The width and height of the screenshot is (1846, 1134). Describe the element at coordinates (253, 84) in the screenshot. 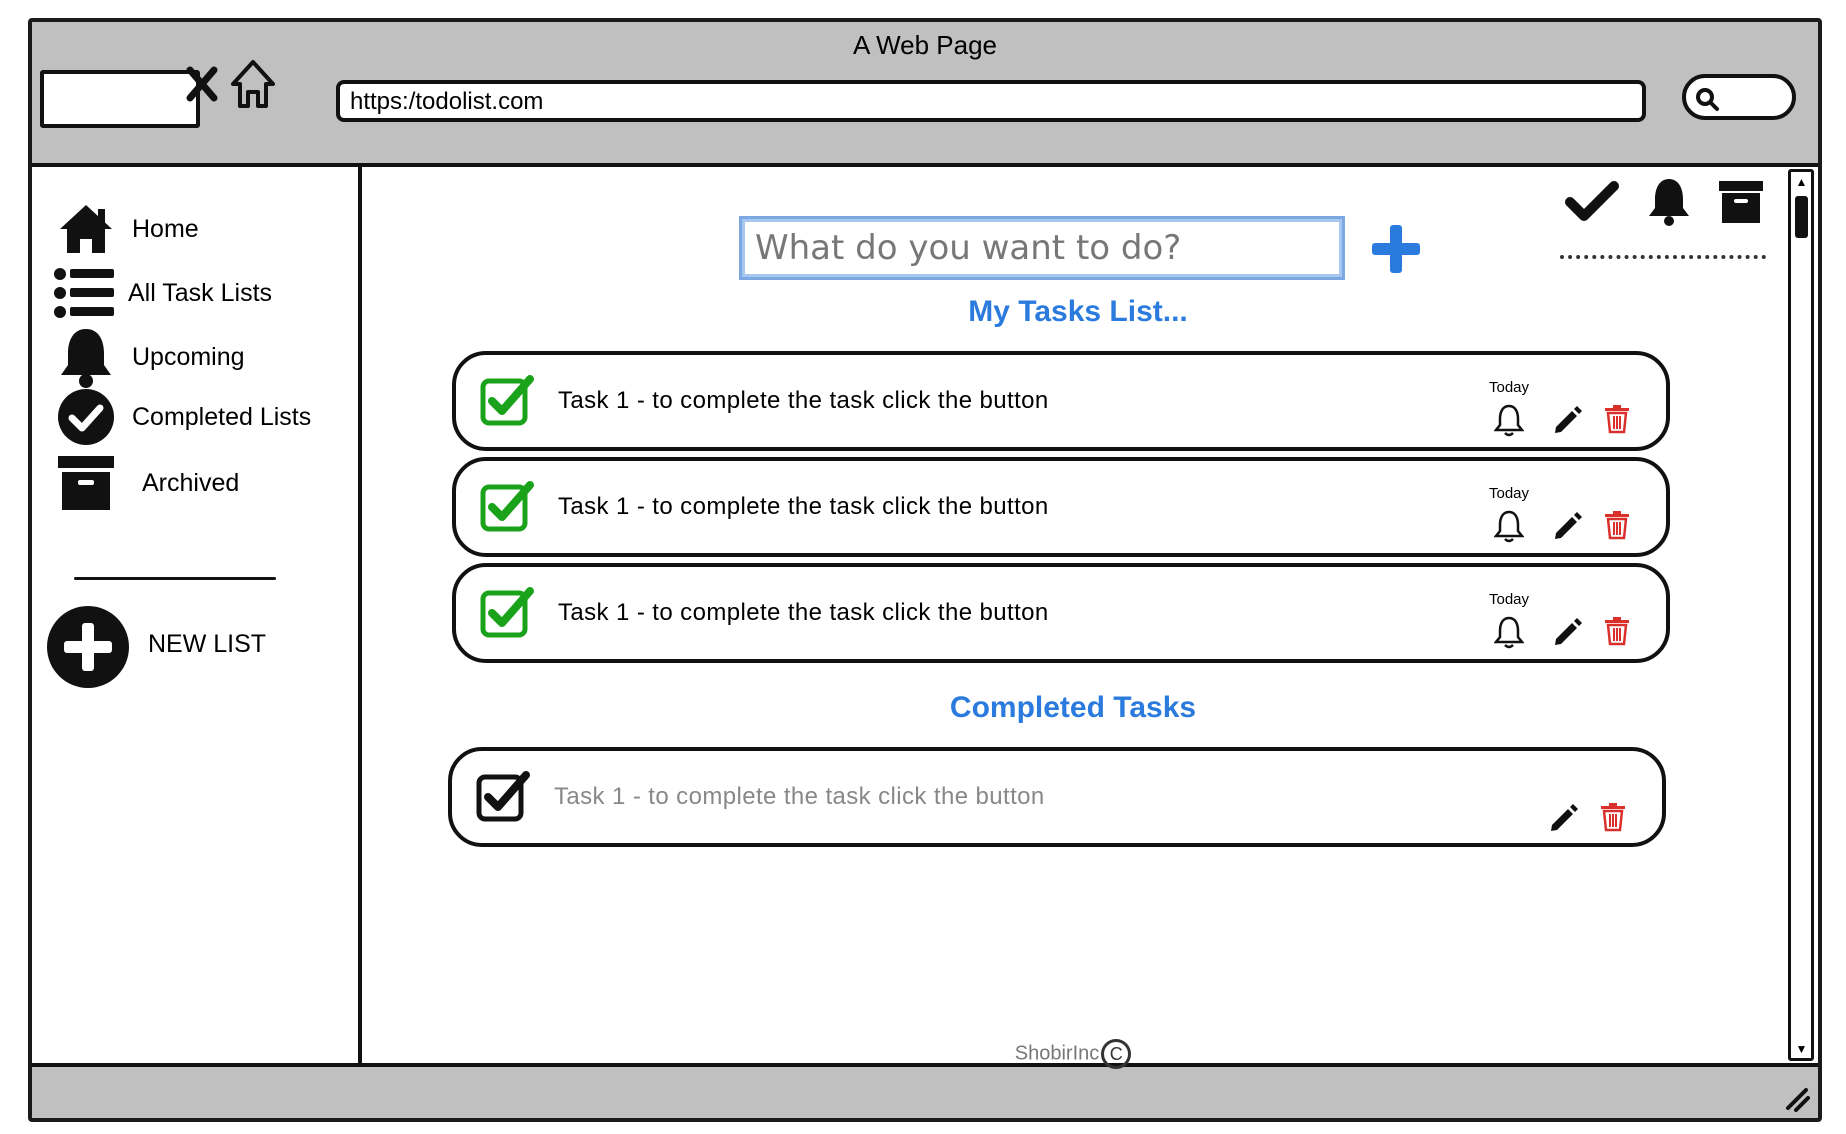

I see `home-nav-icon` at that location.